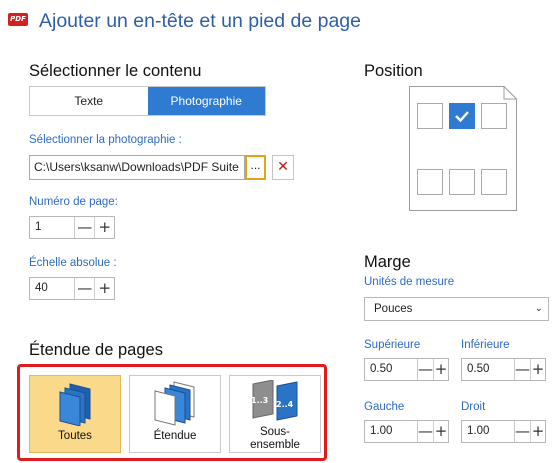 Image resolution: width=559 pixels, height=463 pixels. What do you see at coordinates (393, 71) in the screenshot?
I see `position-heading: Position` at bounding box center [393, 71].